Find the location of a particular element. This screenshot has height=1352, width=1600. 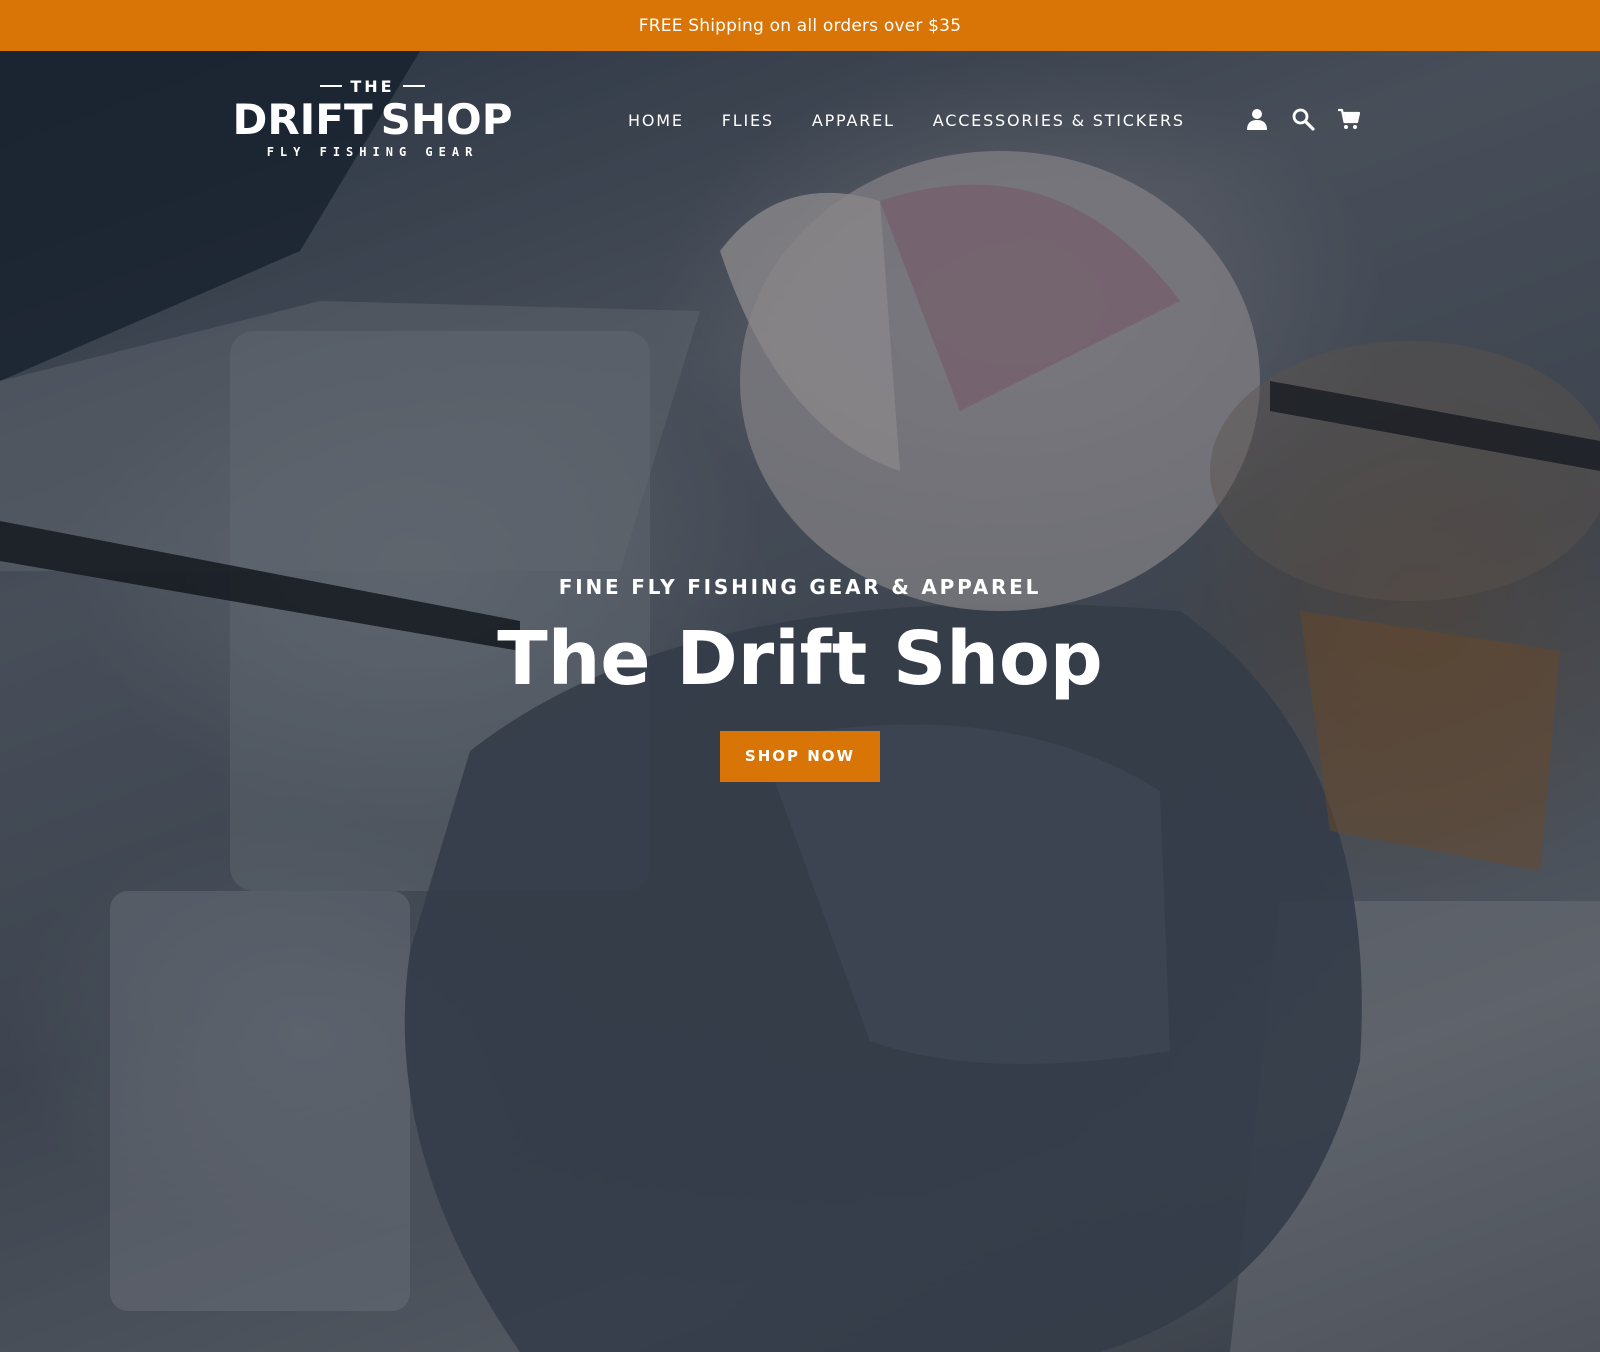

logo-shop-text: SHOP is located at coordinates (446, 119).